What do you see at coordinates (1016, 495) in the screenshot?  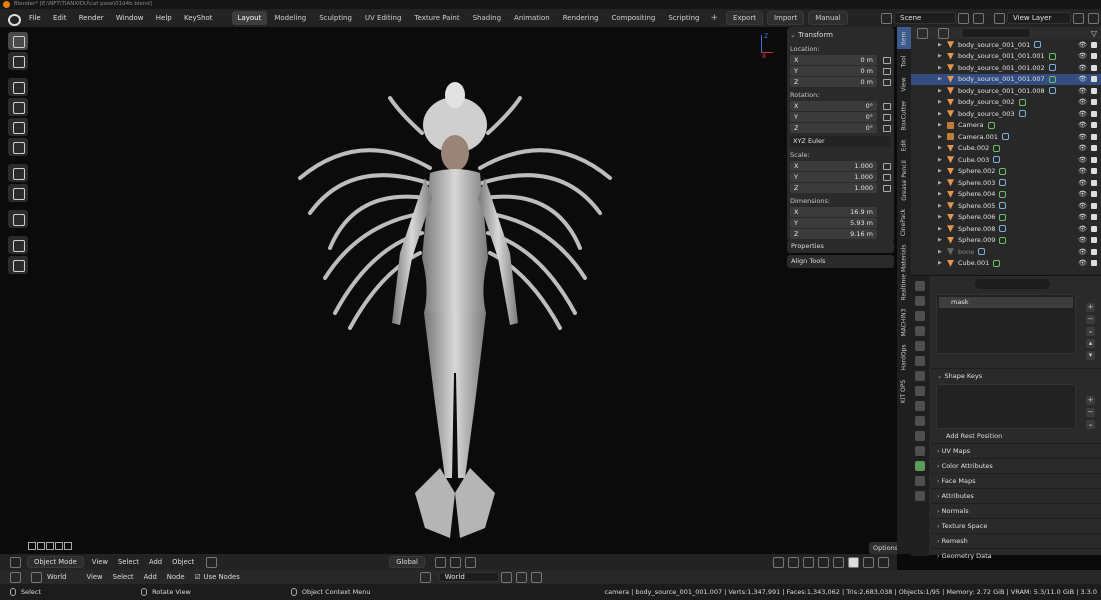 I see `attributes-section: Attributes` at bounding box center [1016, 495].